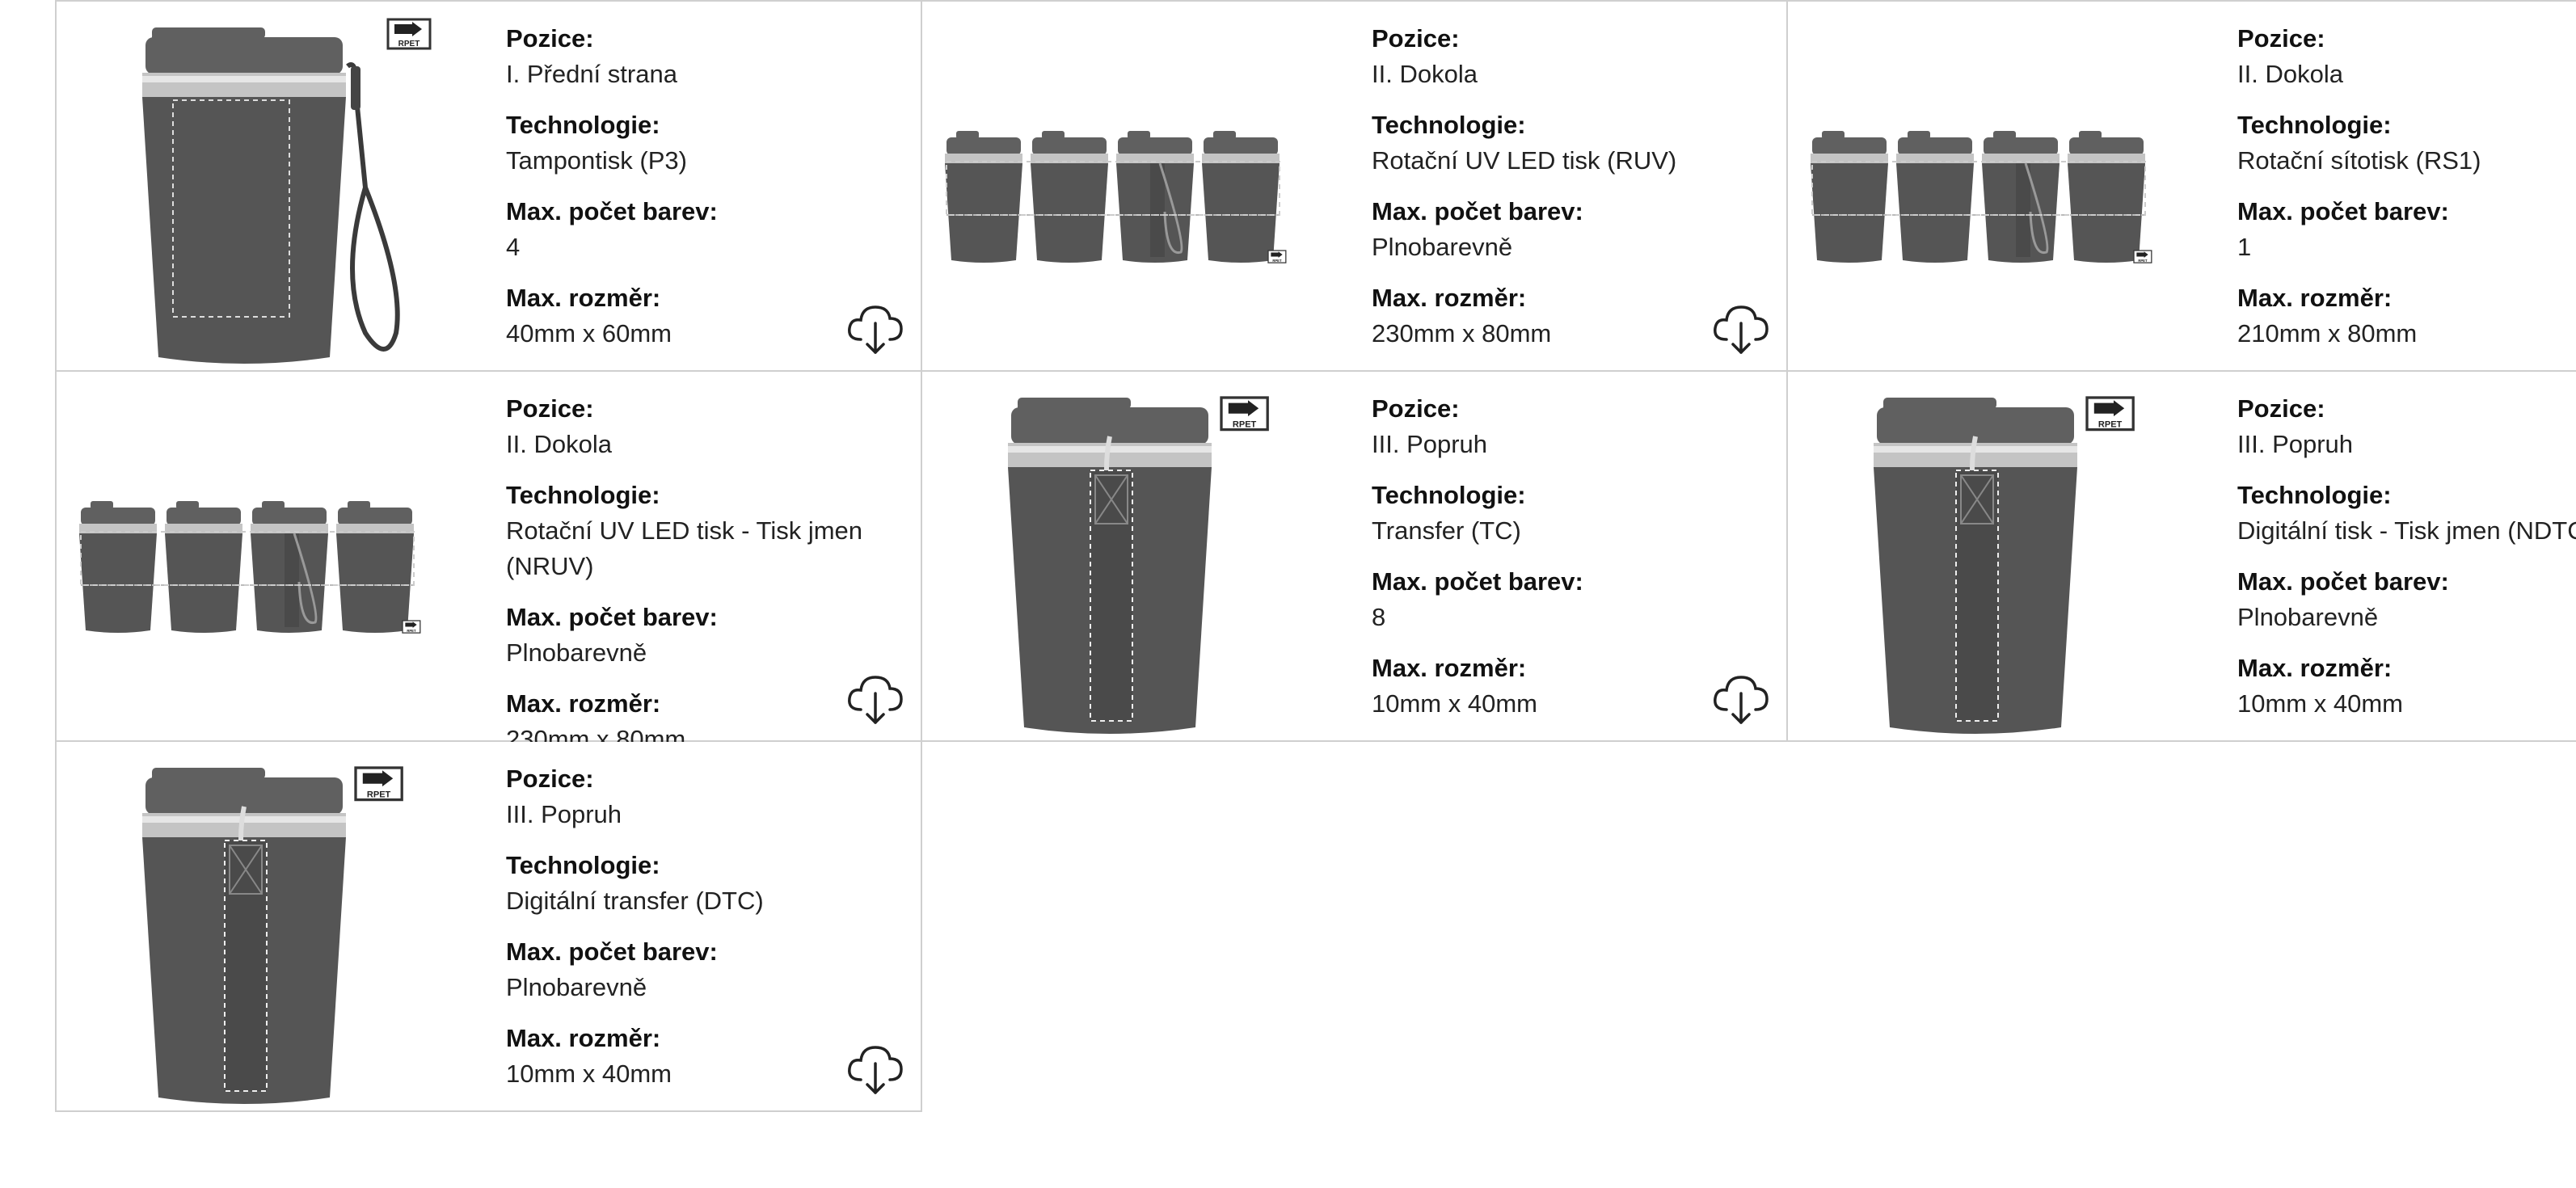 The height and width of the screenshot is (1188, 2576). I want to click on max-colors-value: 1, so click(2245, 247).